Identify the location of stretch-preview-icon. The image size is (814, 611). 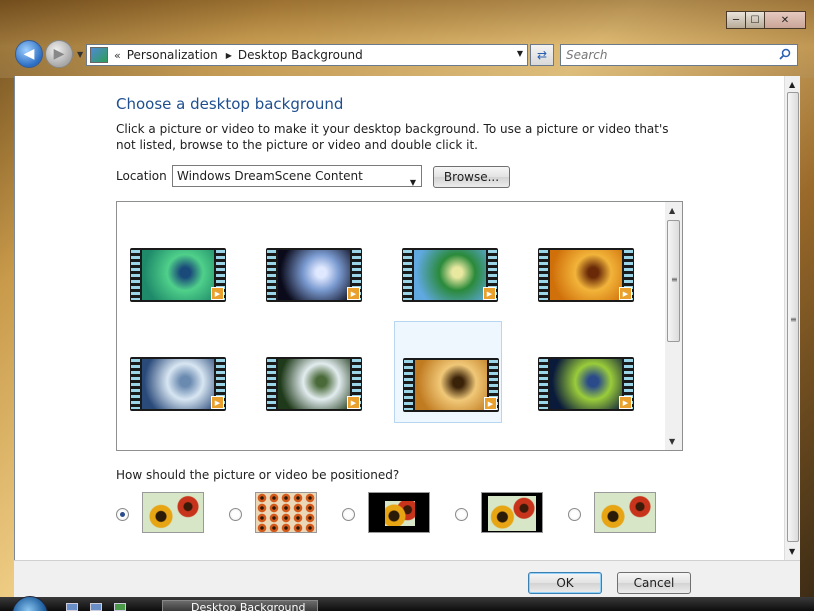
(512, 512).